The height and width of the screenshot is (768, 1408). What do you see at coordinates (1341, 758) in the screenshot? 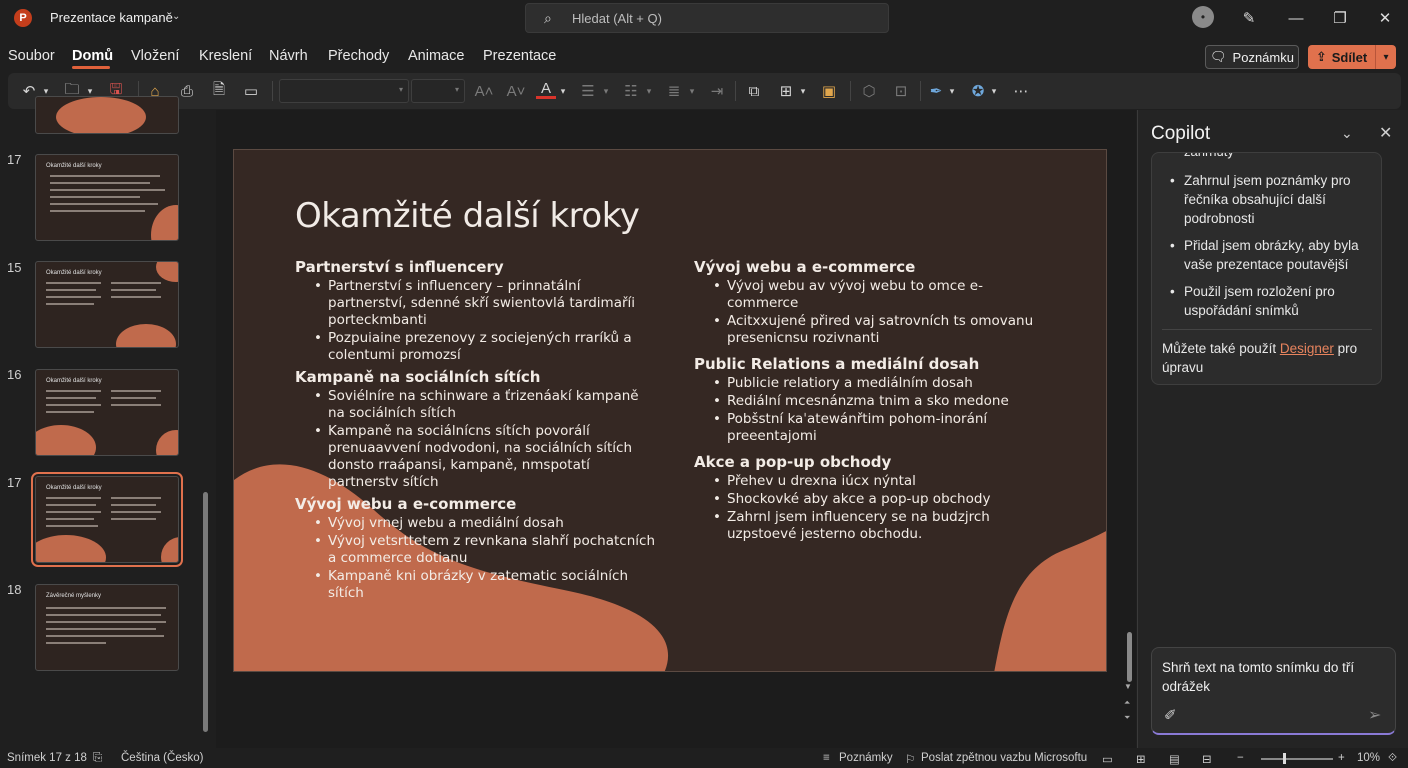
I see `zoom-in-icon: +` at bounding box center [1341, 758].